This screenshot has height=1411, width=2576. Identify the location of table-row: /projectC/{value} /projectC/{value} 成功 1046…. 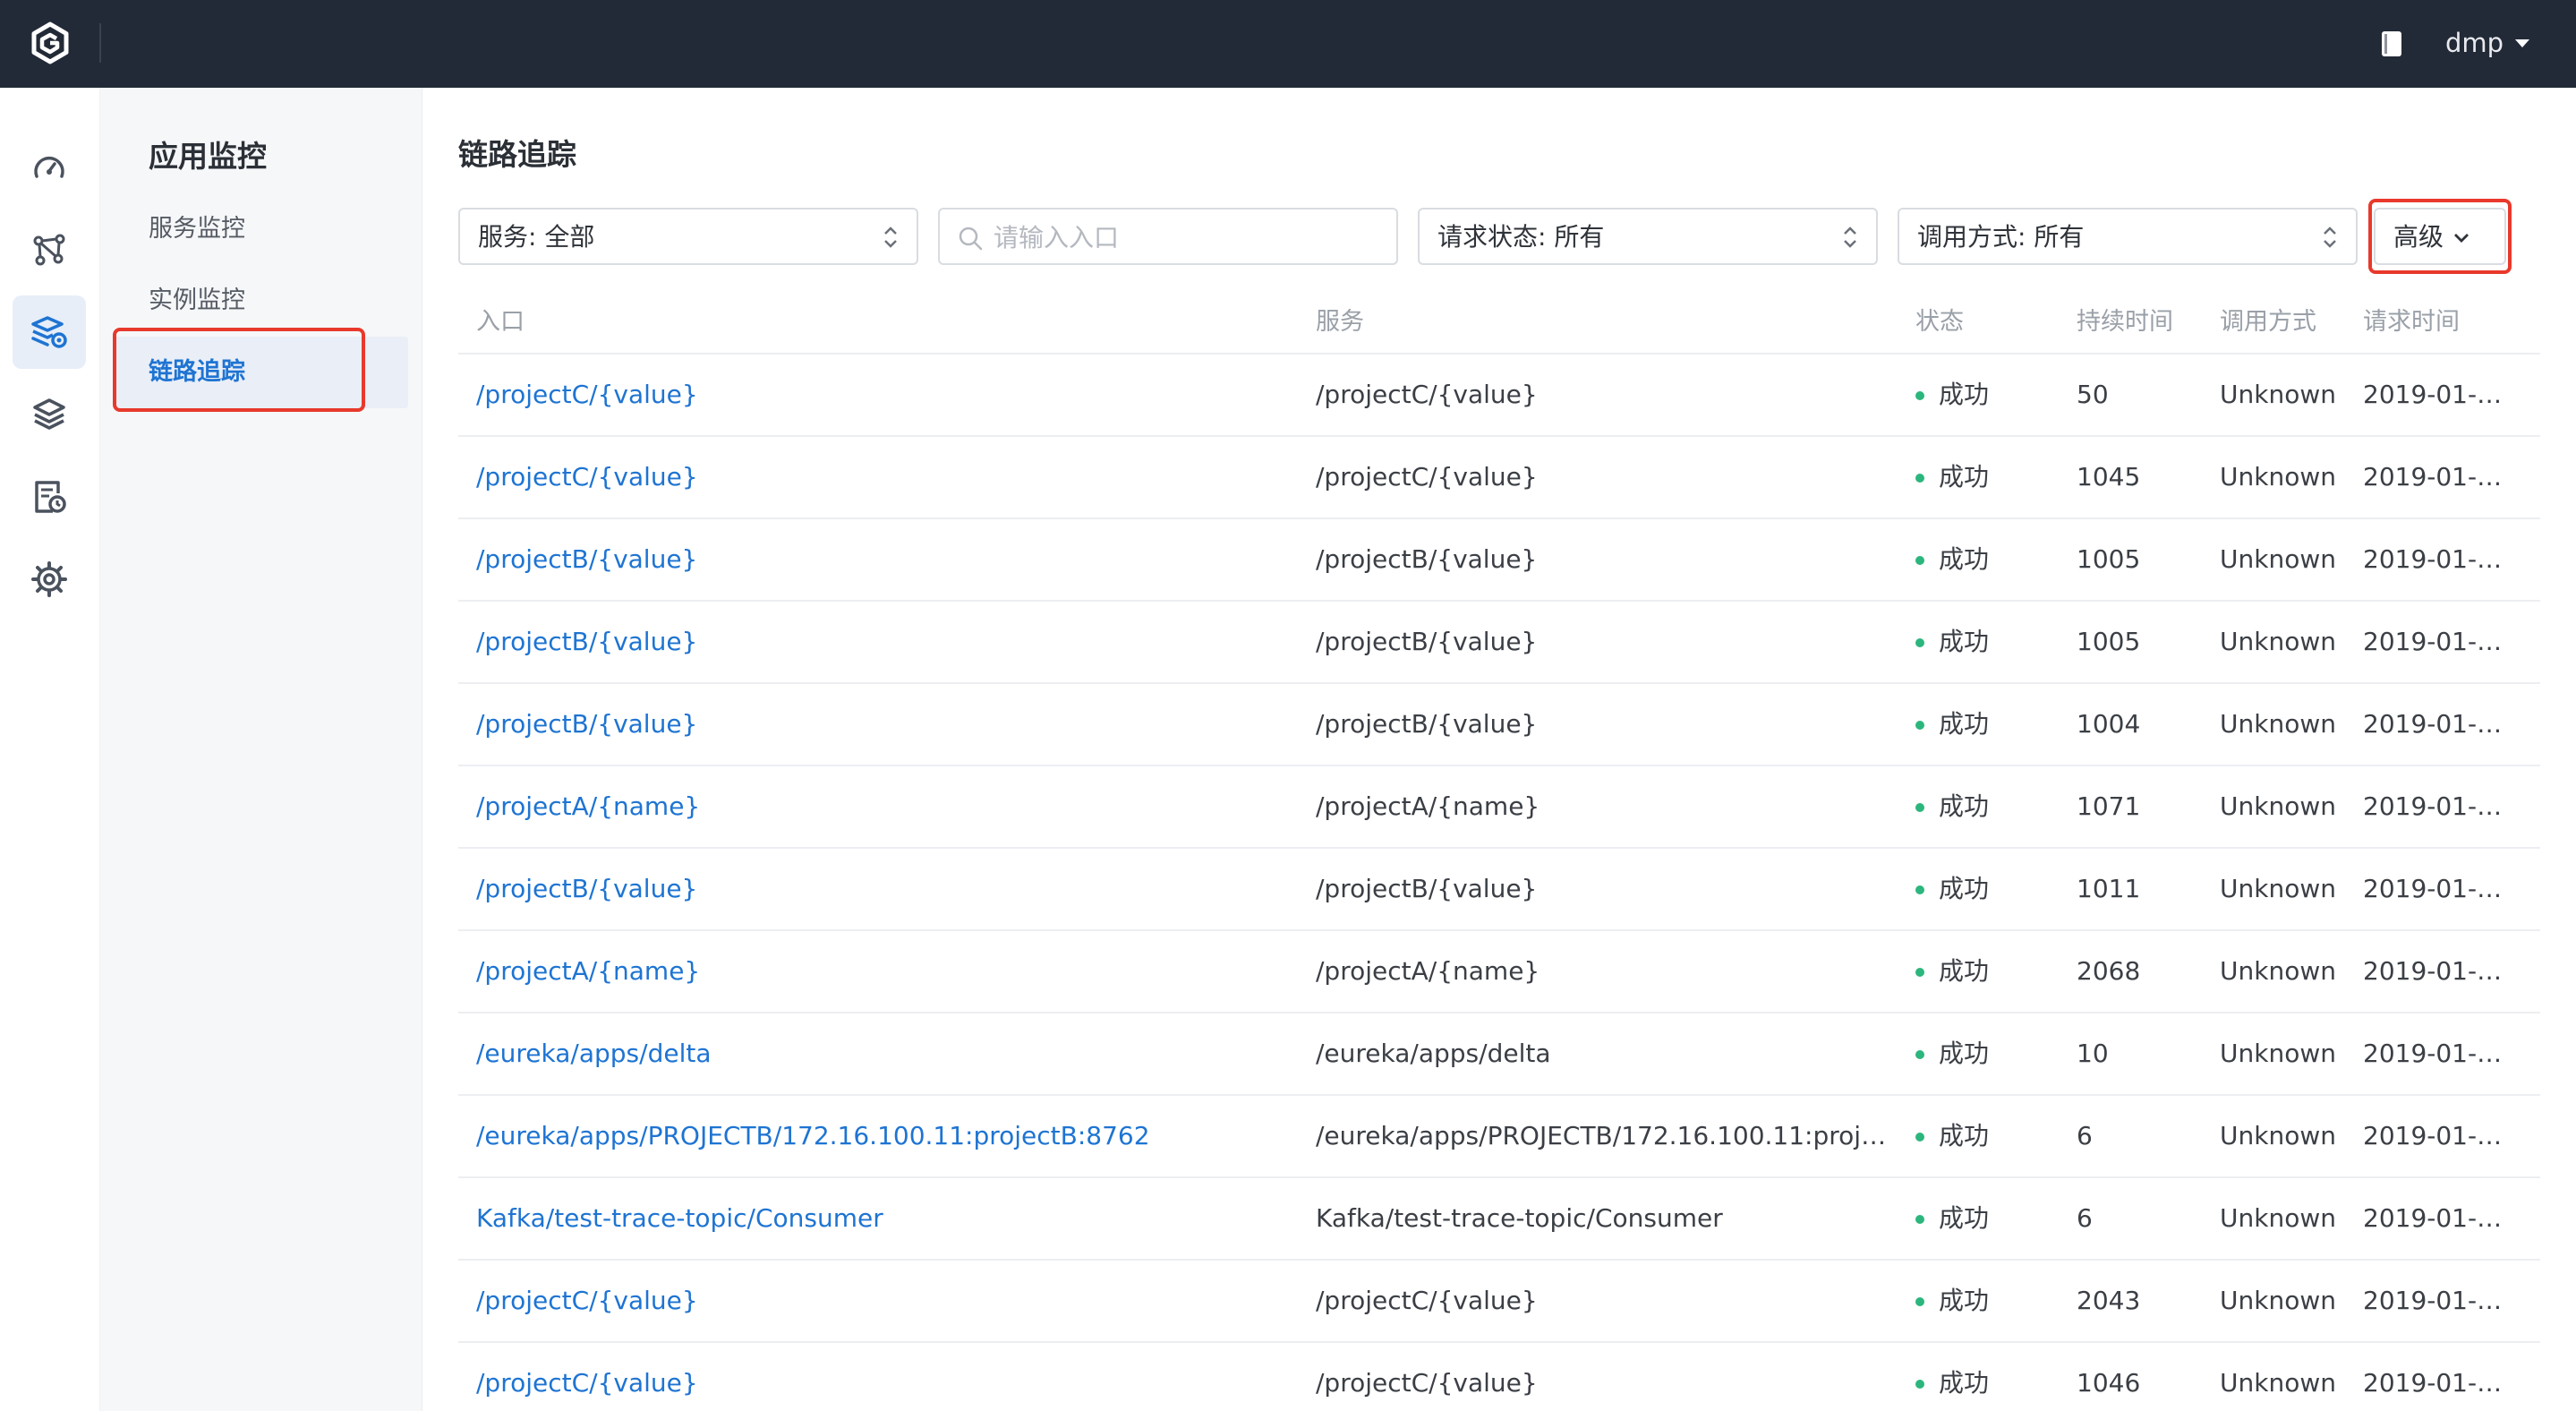
(1499, 1377).